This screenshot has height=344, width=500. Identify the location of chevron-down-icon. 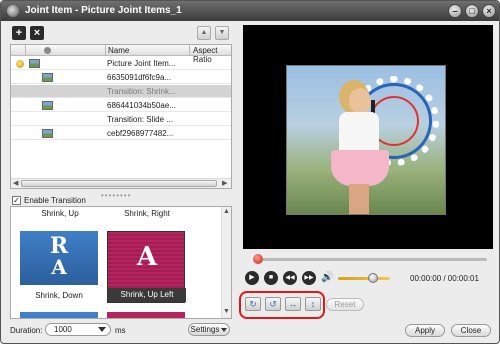
(102, 329).